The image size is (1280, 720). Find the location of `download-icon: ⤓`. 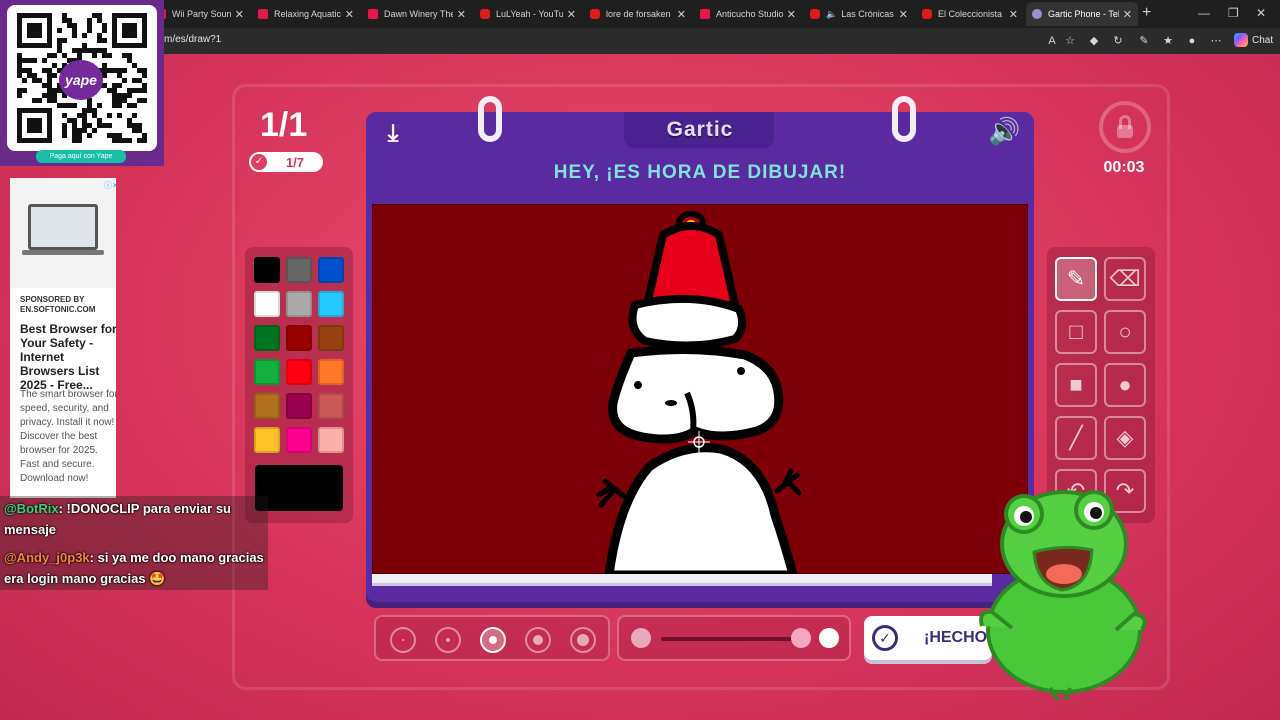

download-icon: ⤓ is located at coordinates (393, 134).